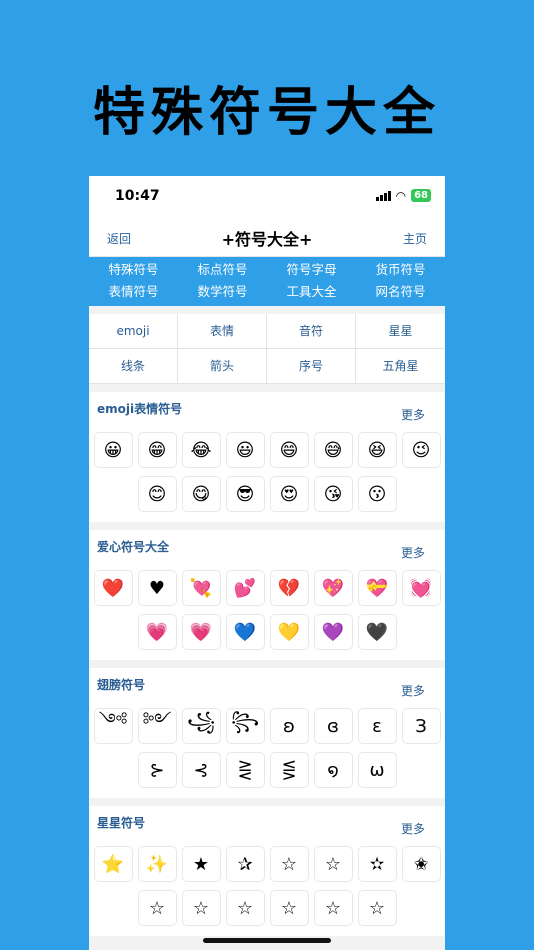 This screenshot has width=534, height=950. Describe the element at coordinates (157, 494) in the screenshot. I see `symbol-cell: 😊` at that location.